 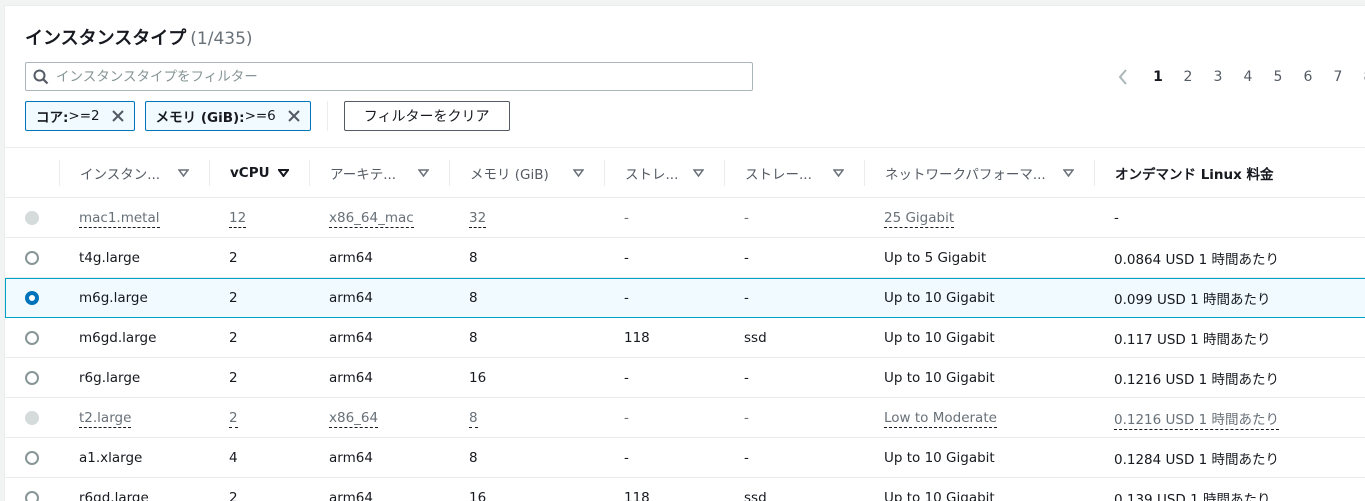 I want to click on cell-network: Low to Moderate, so click(x=979, y=418).